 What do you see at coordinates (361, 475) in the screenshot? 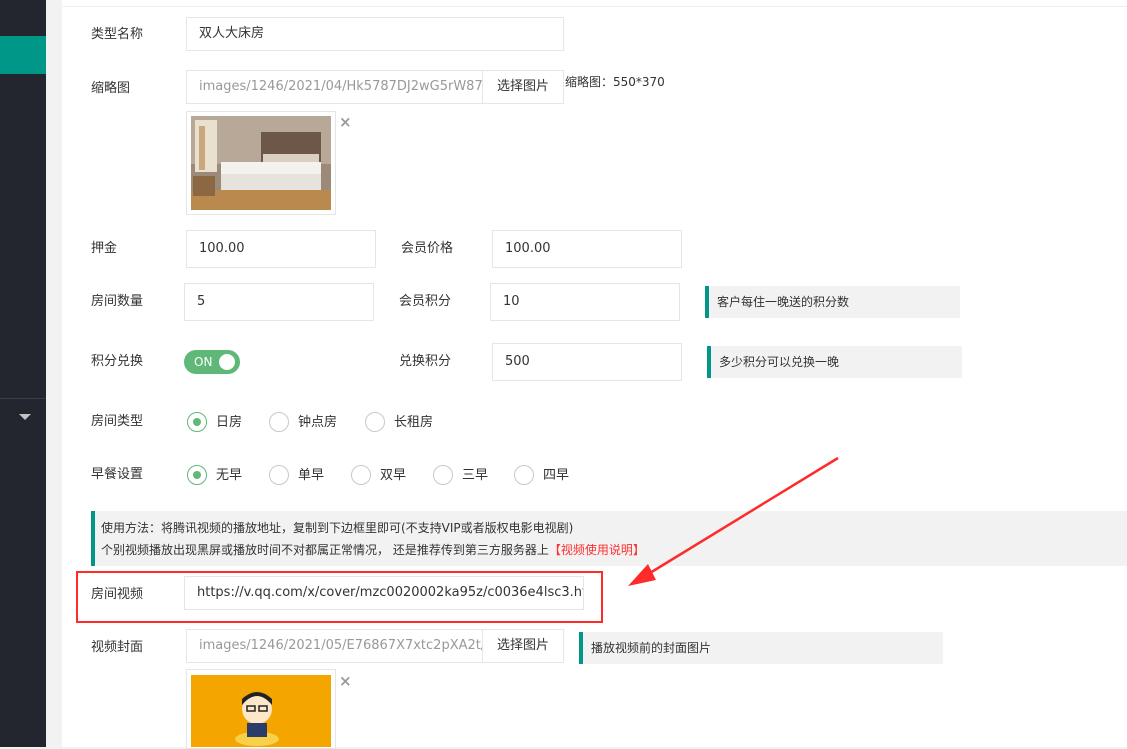
I see `breakfast-radio-double` at bounding box center [361, 475].